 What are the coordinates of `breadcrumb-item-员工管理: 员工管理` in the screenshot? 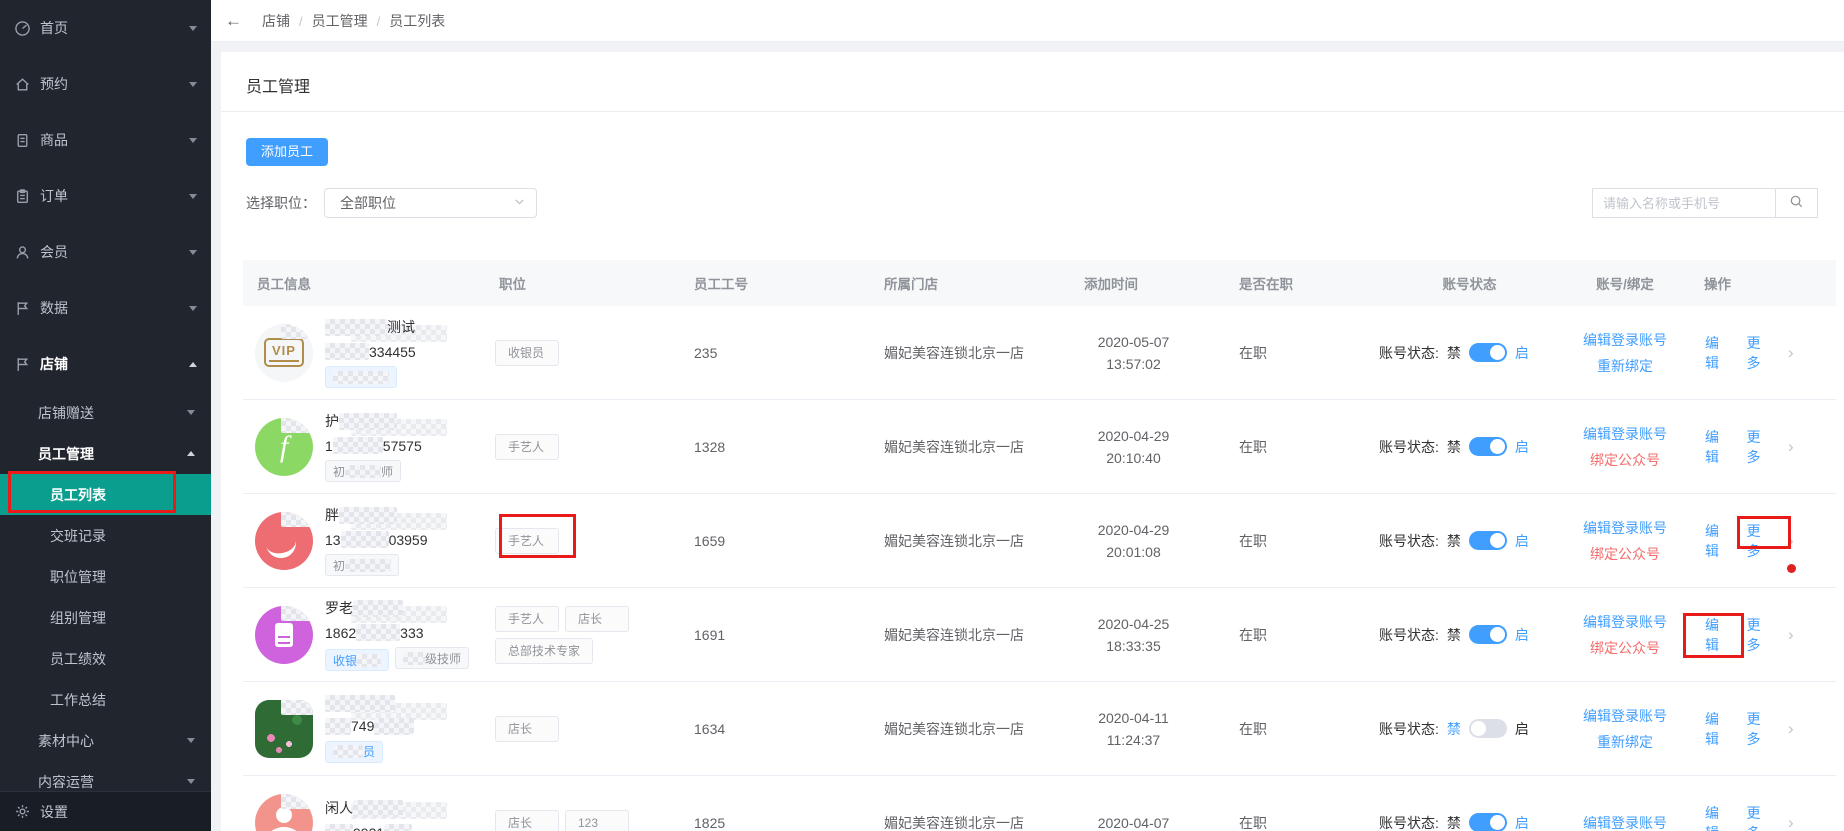 It's located at (340, 21).